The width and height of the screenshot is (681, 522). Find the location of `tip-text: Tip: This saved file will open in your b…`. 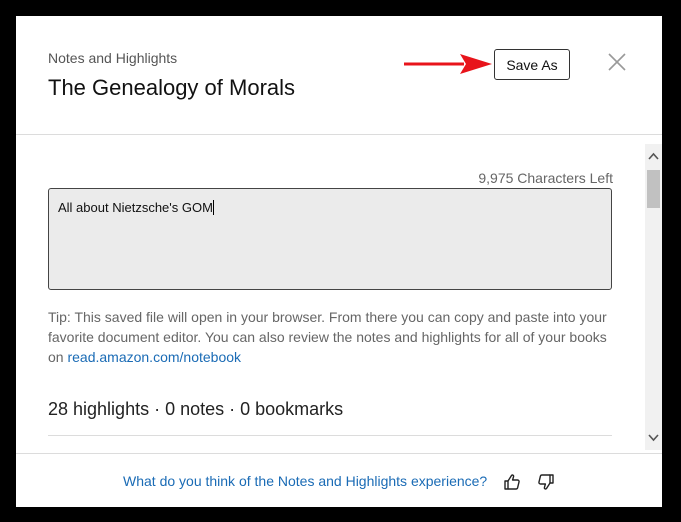

tip-text: Tip: This saved file will open in your b… is located at coordinates (333, 337).